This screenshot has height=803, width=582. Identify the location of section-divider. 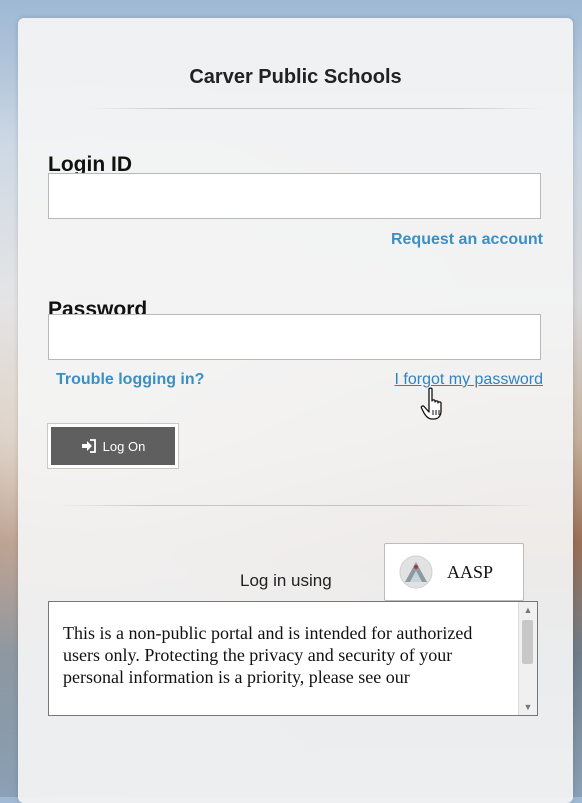
(298, 505).